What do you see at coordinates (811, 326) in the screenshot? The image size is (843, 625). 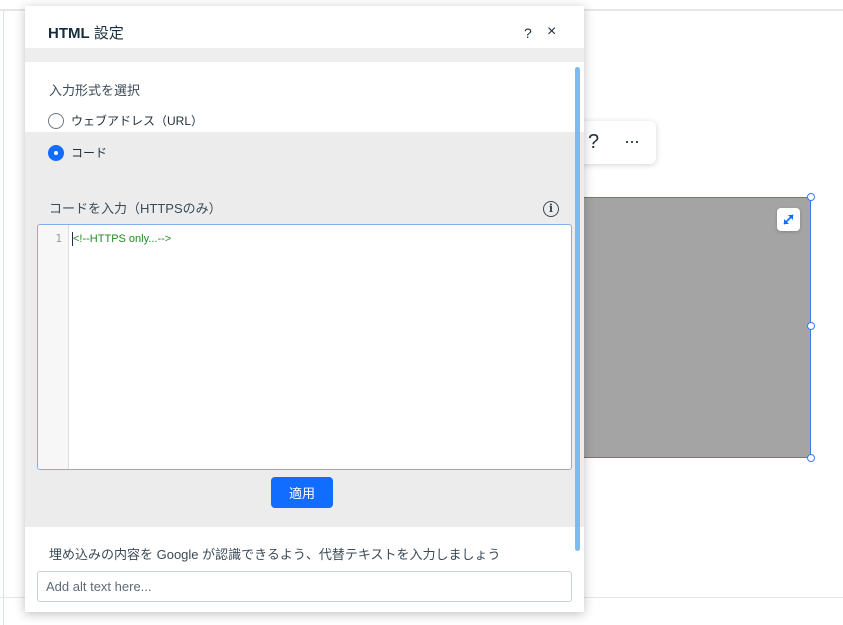 I see `resize-handle-right` at bounding box center [811, 326].